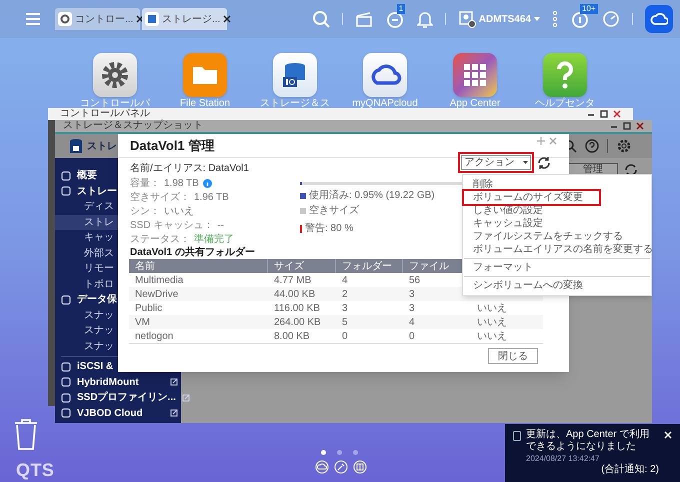 The width and height of the screenshot is (680, 482). I want to click on field-label: SSD キャッシュ：, so click(172, 225).